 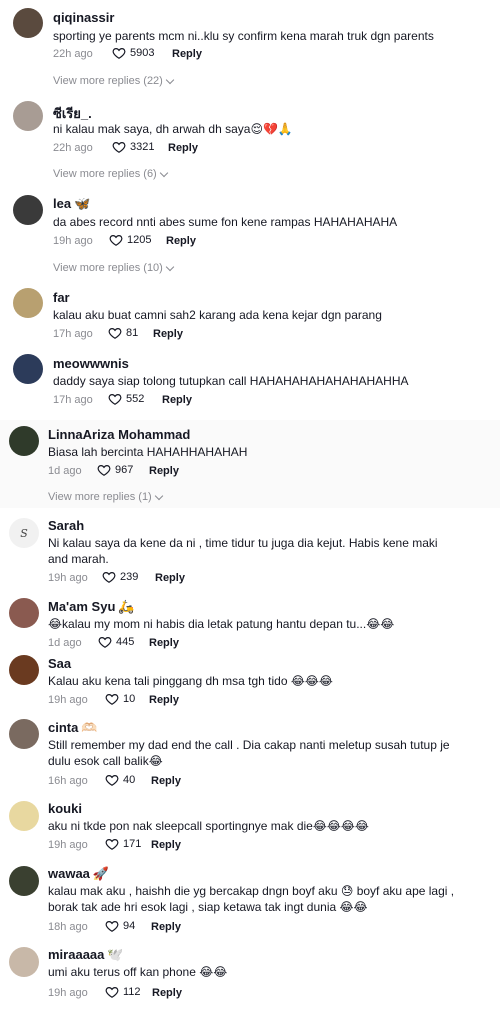 I want to click on like-button: 5903, so click(x=133, y=53).